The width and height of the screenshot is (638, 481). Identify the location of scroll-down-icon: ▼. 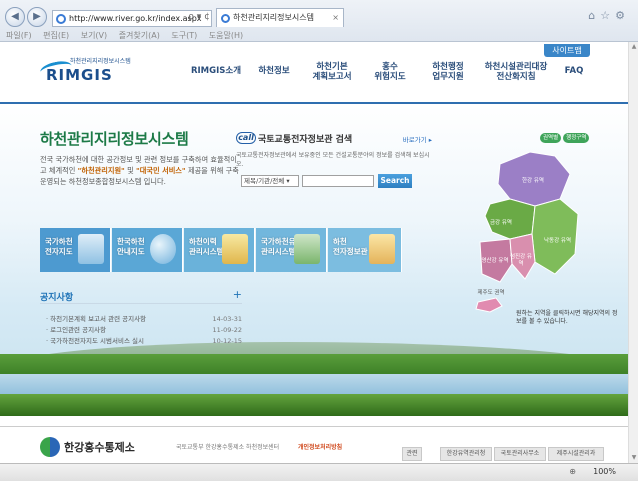
(634, 458).